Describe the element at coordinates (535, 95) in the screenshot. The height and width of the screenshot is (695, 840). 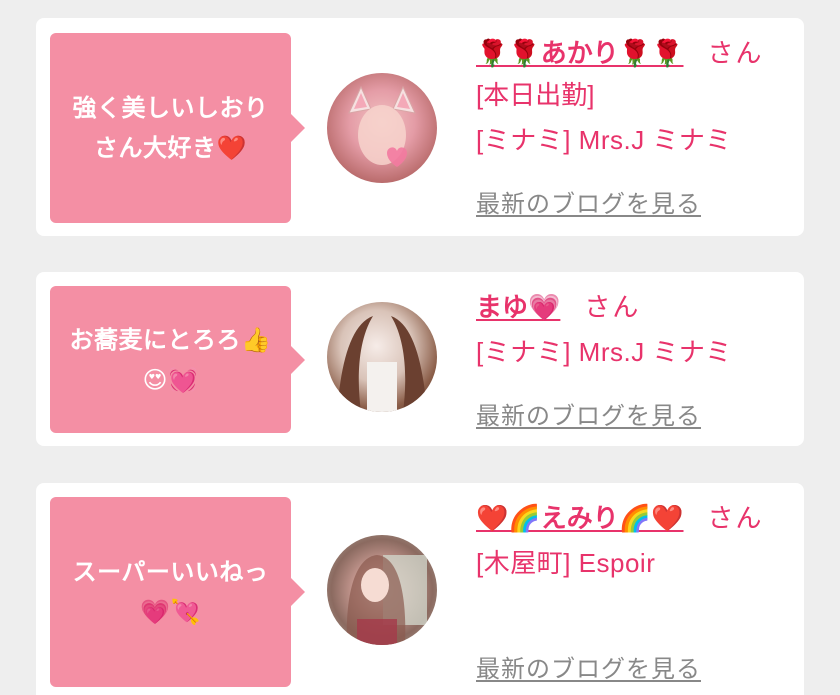
I see `work-status: [本日出勤]` at that location.